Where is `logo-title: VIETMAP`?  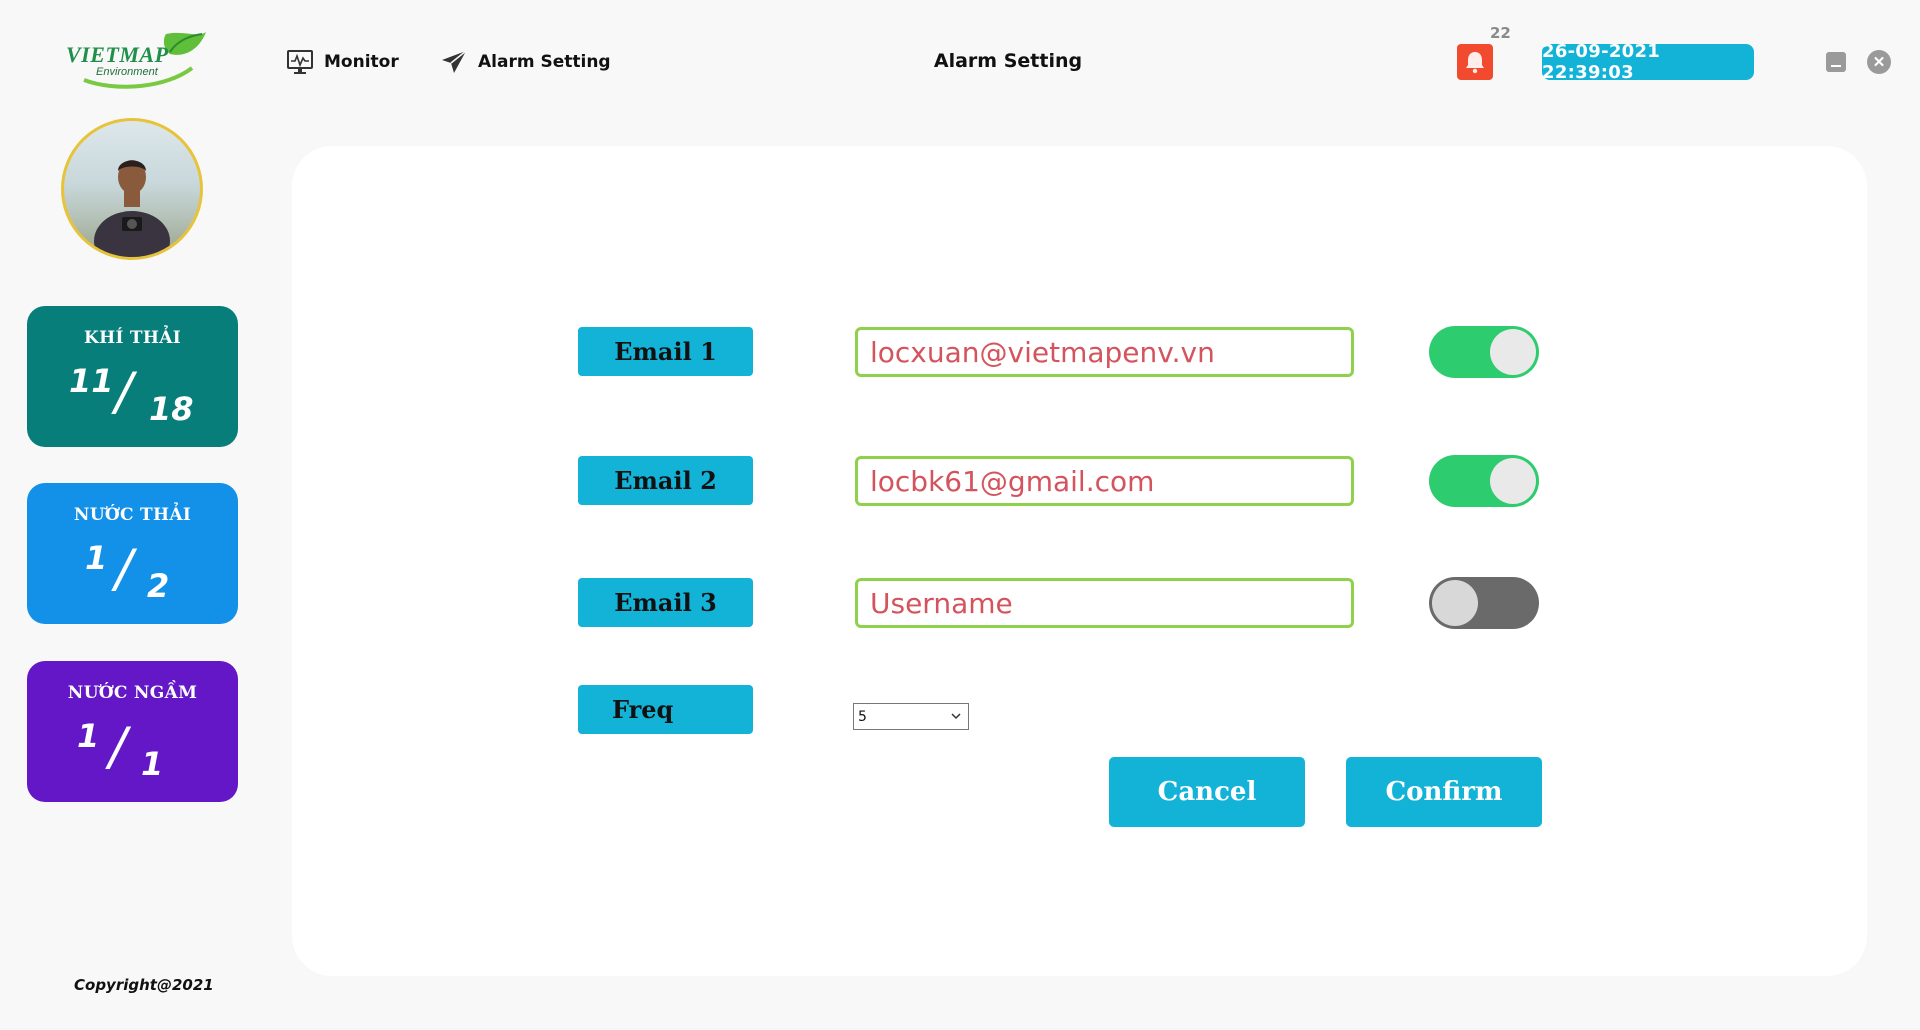
logo-title: VIETMAP is located at coordinates (117, 54).